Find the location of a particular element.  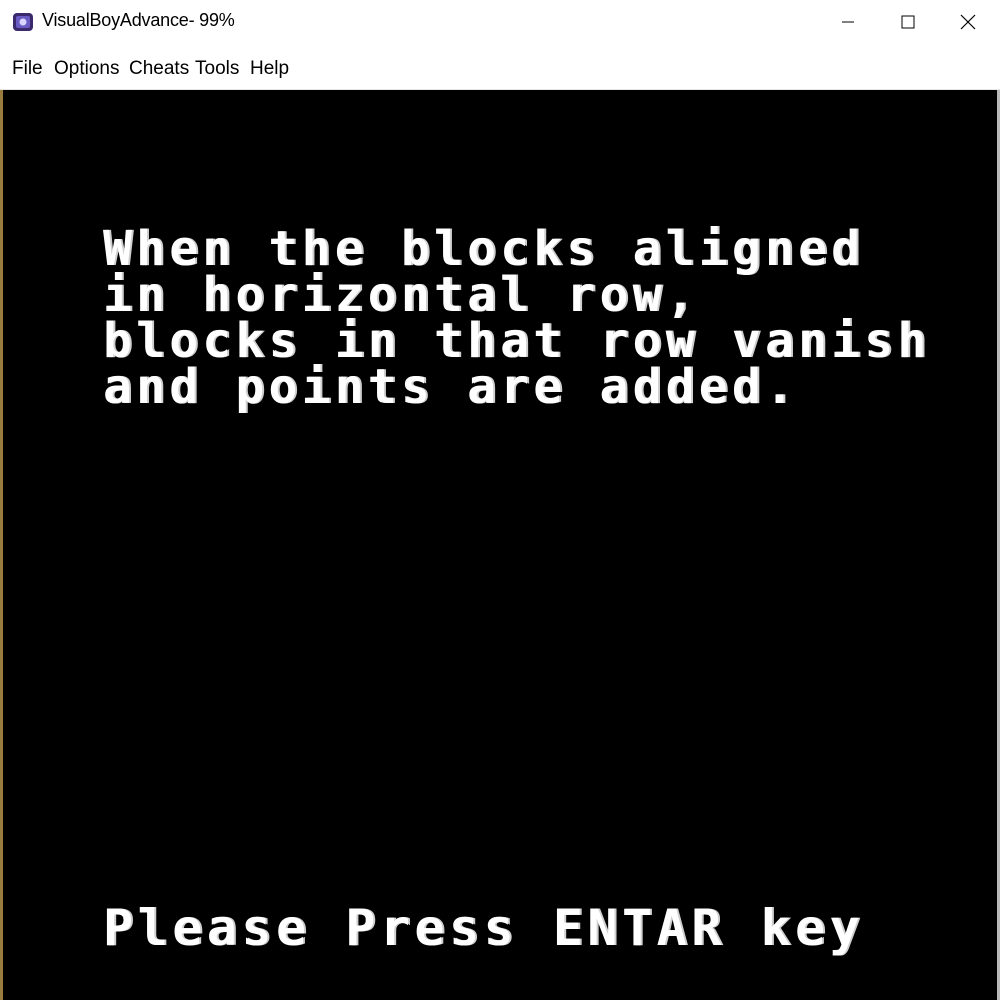

press-enter-prompt: Please Press ENTAR key is located at coordinates (484, 928).